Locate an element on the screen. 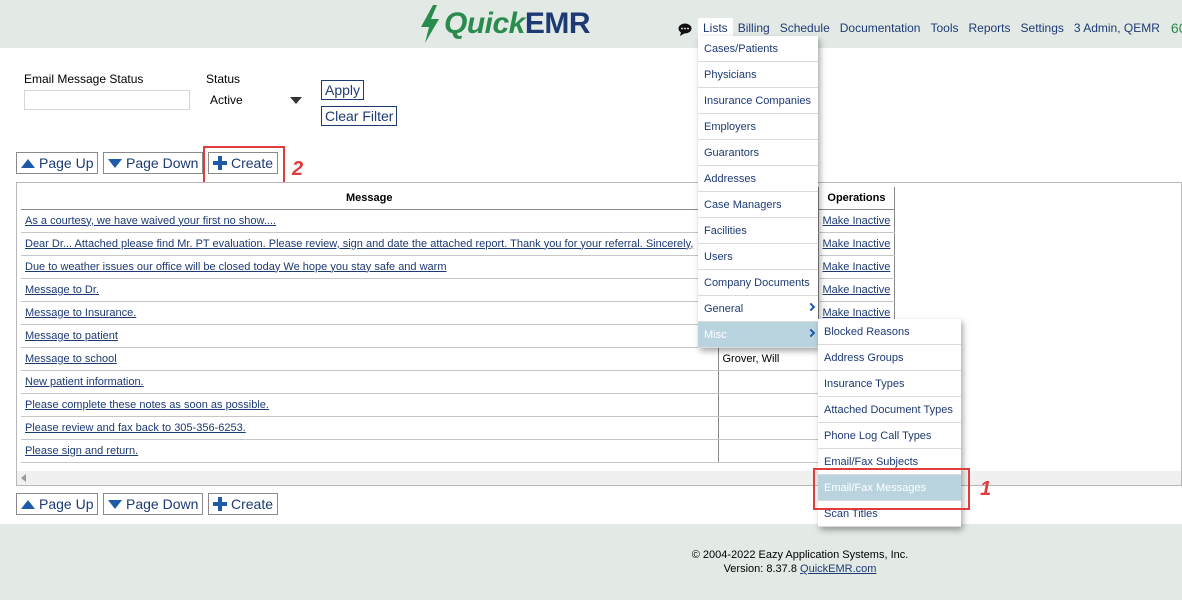 This screenshot has width=1182, height=600. menu-item-cases-patients: Cases/Patients is located at coordinates (758, 49).